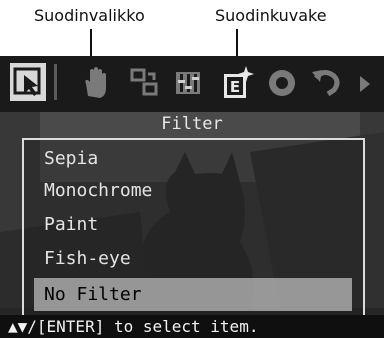  I want to click on menu-title: Filter, so click(192, 124).